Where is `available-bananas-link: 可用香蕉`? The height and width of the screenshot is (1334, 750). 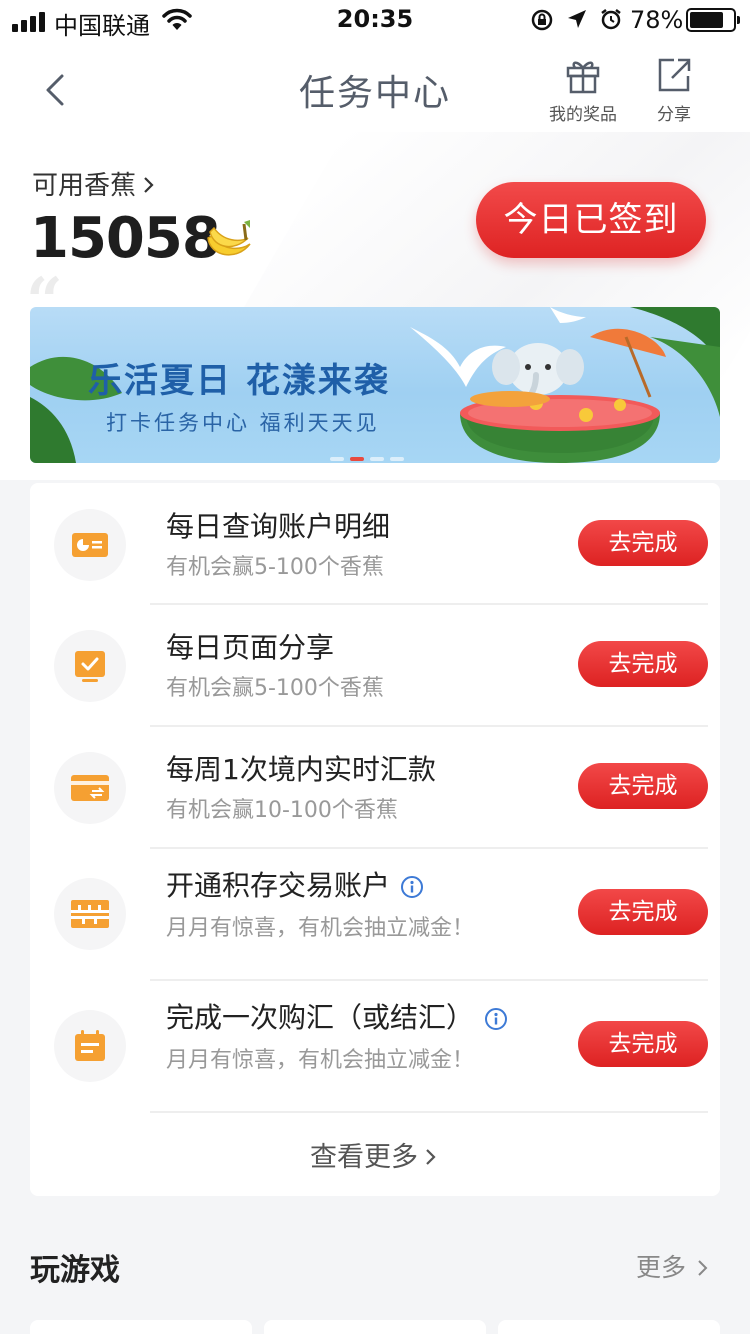 available-bananas-link: 可用香蕉 is located at coordinates (95, 183).